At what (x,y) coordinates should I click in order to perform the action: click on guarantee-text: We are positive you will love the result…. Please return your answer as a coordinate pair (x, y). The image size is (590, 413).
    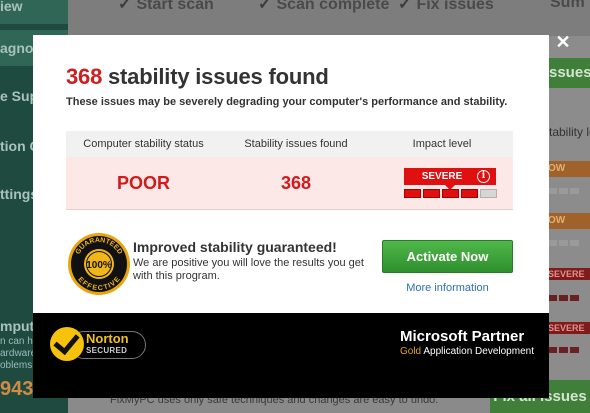
    Looking at the image, I should click on (248, 269).